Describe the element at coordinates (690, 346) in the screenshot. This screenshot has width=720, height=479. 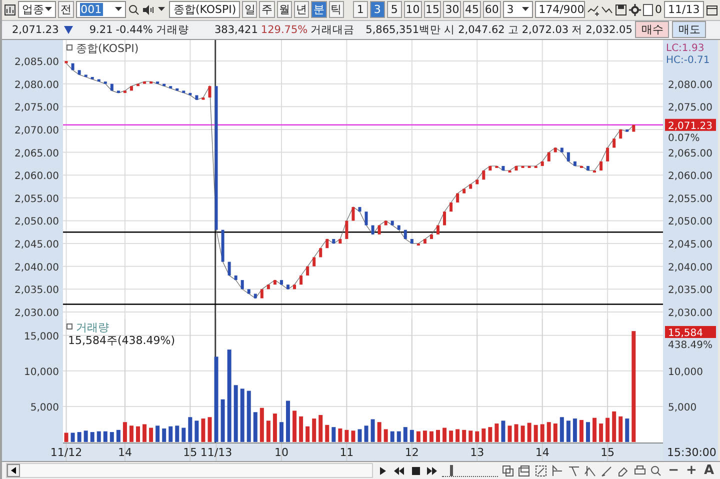
I see `current-volume-percent: 438.49%` at that location.